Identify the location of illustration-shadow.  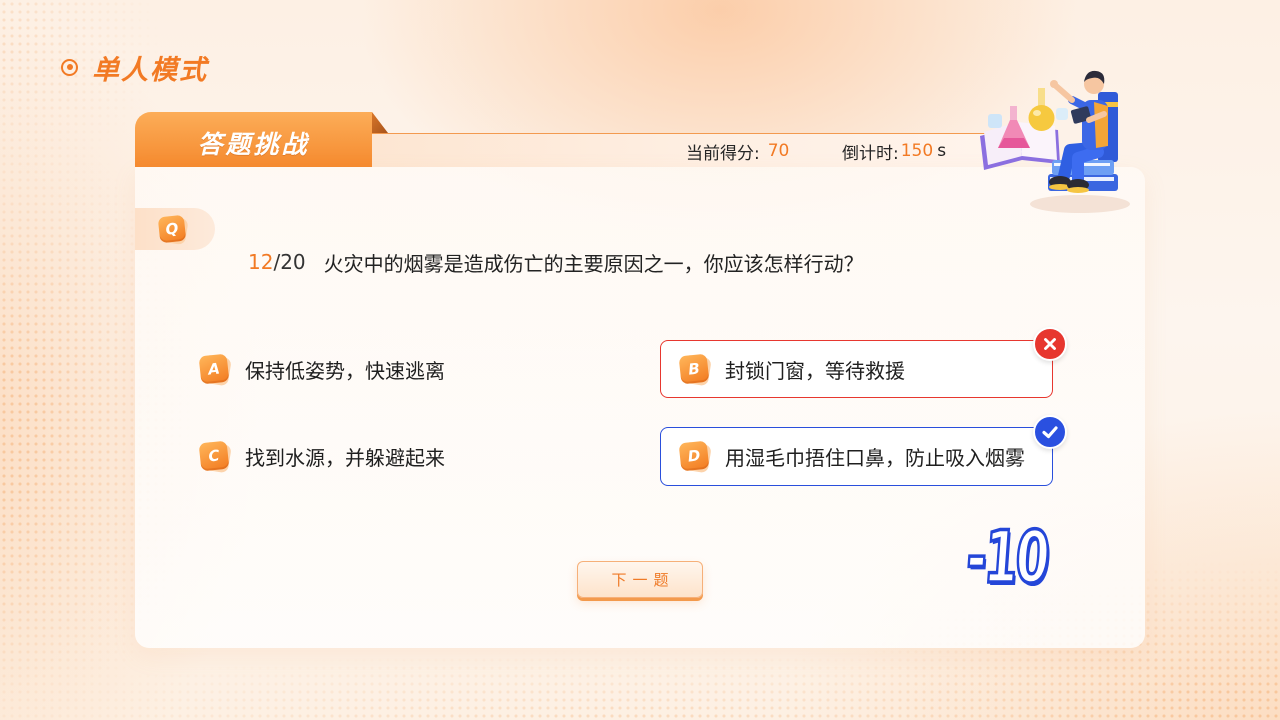
(1080, 204).